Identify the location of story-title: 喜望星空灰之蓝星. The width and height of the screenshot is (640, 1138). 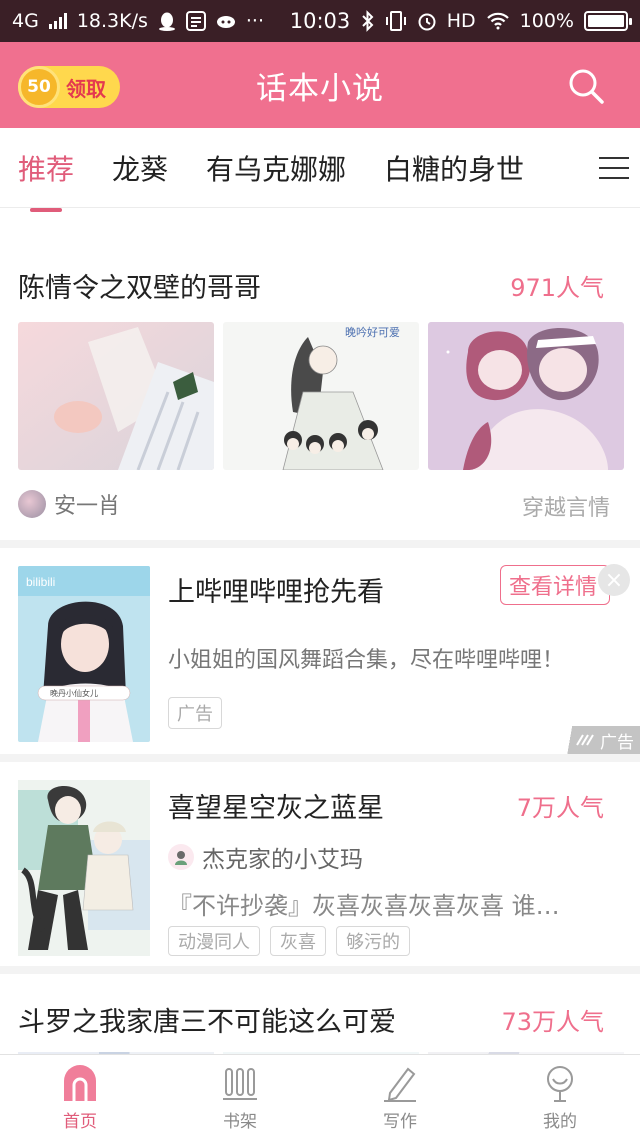
(276, 808).